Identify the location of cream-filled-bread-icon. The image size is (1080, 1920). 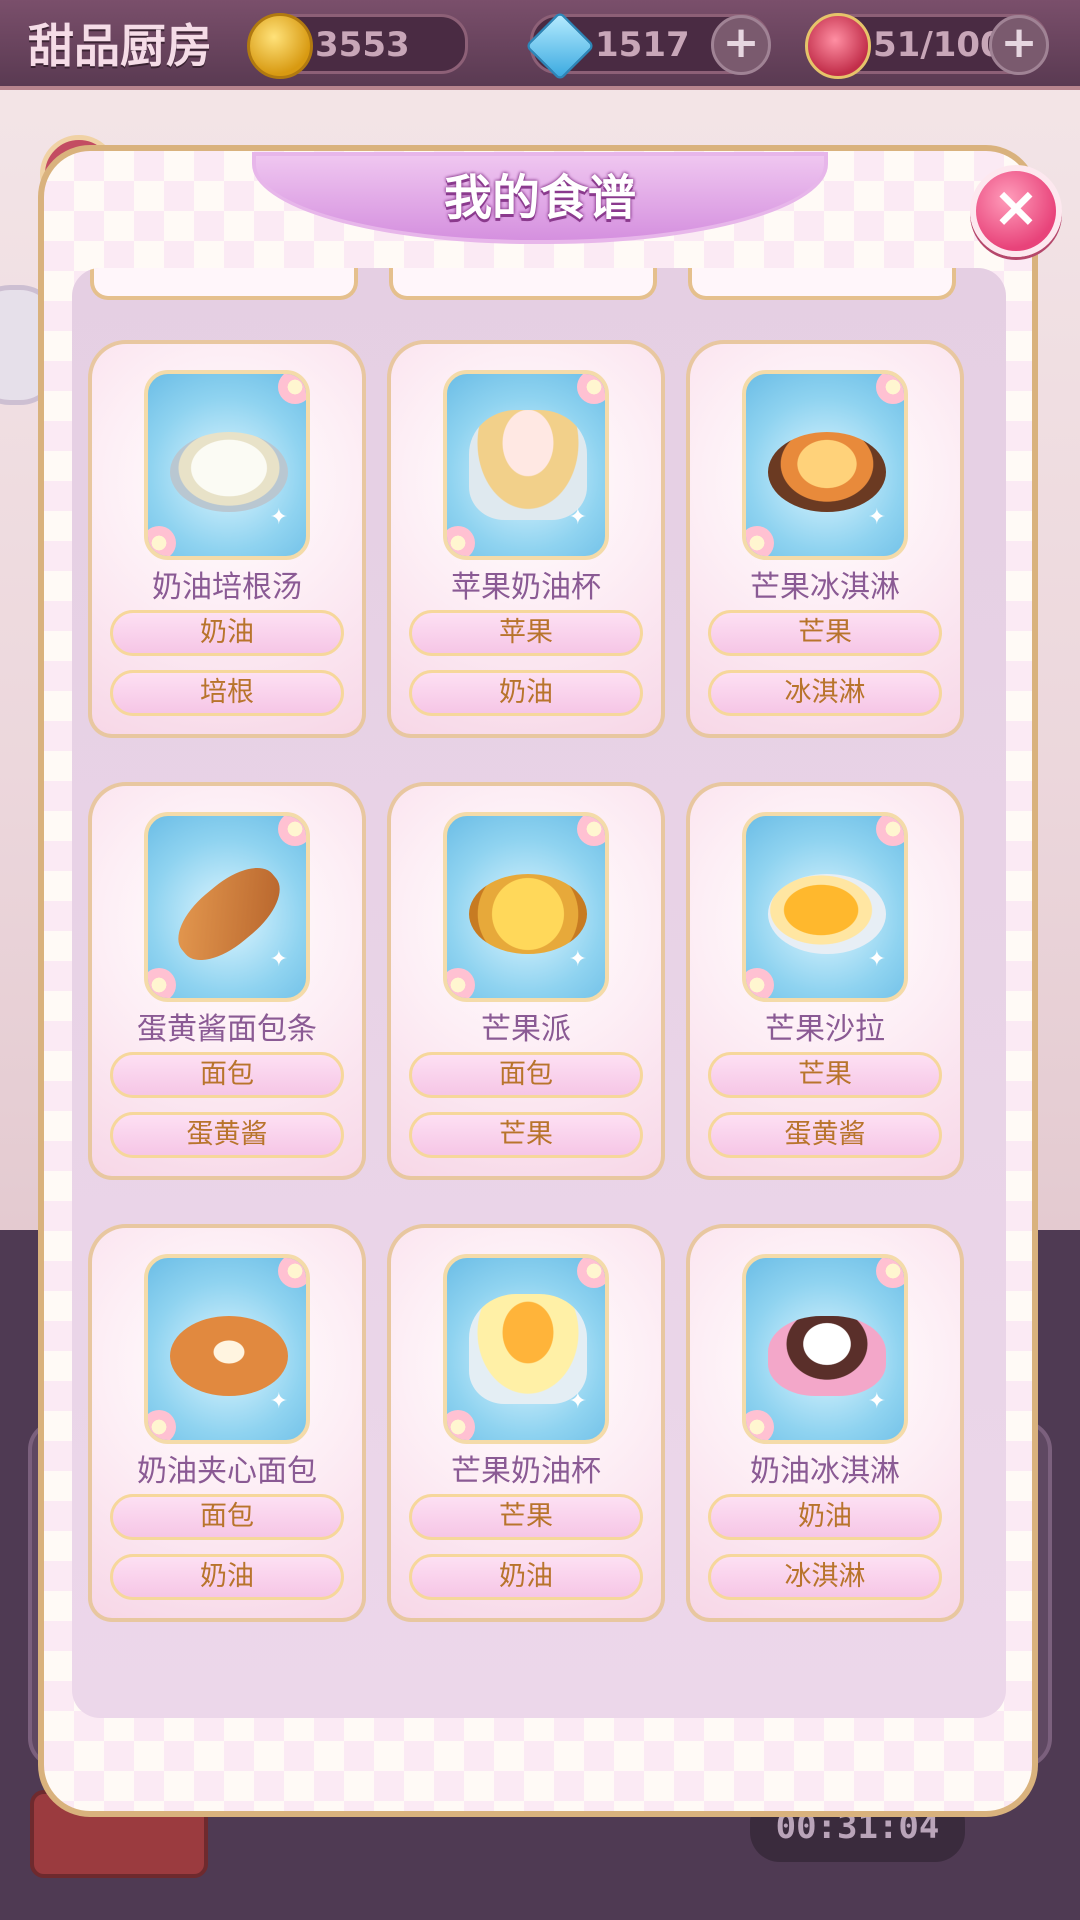
(229, 1356).